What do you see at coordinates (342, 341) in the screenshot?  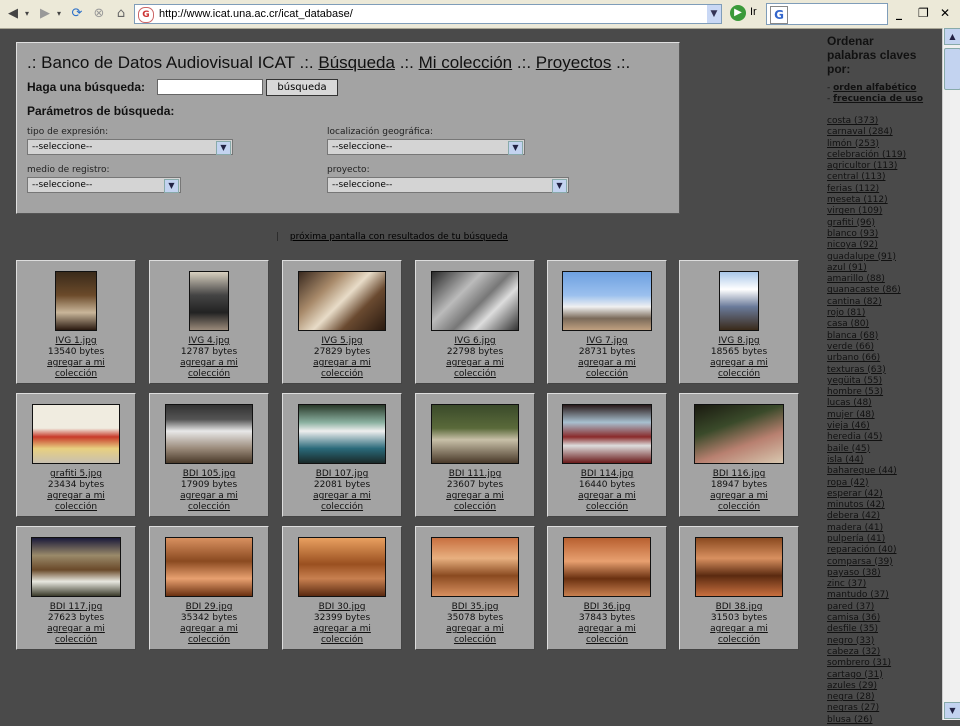 I see `result-filename-link: IVG 5.jpg` at bounding box center [342, 341].